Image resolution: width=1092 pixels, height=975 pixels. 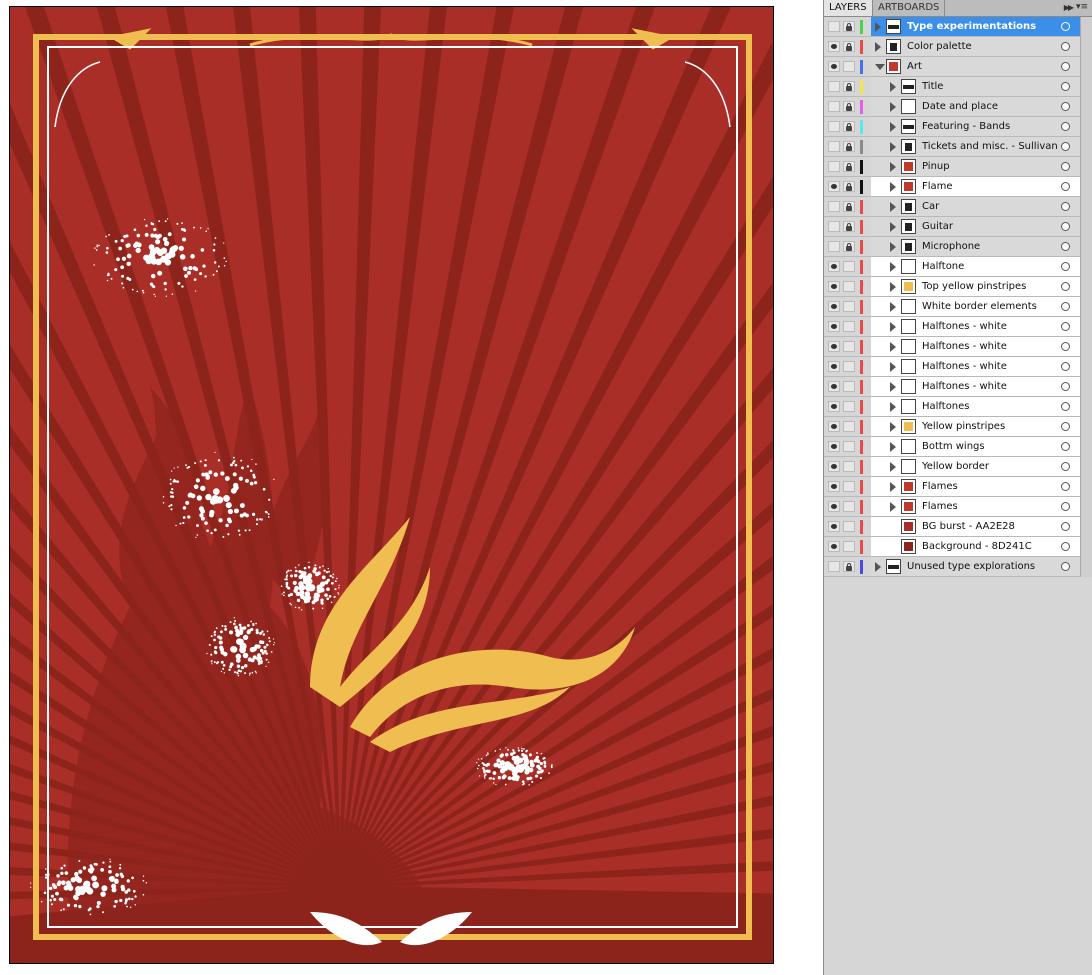 I want to click on layer-row: White border elements, so click(x=952, y=307).